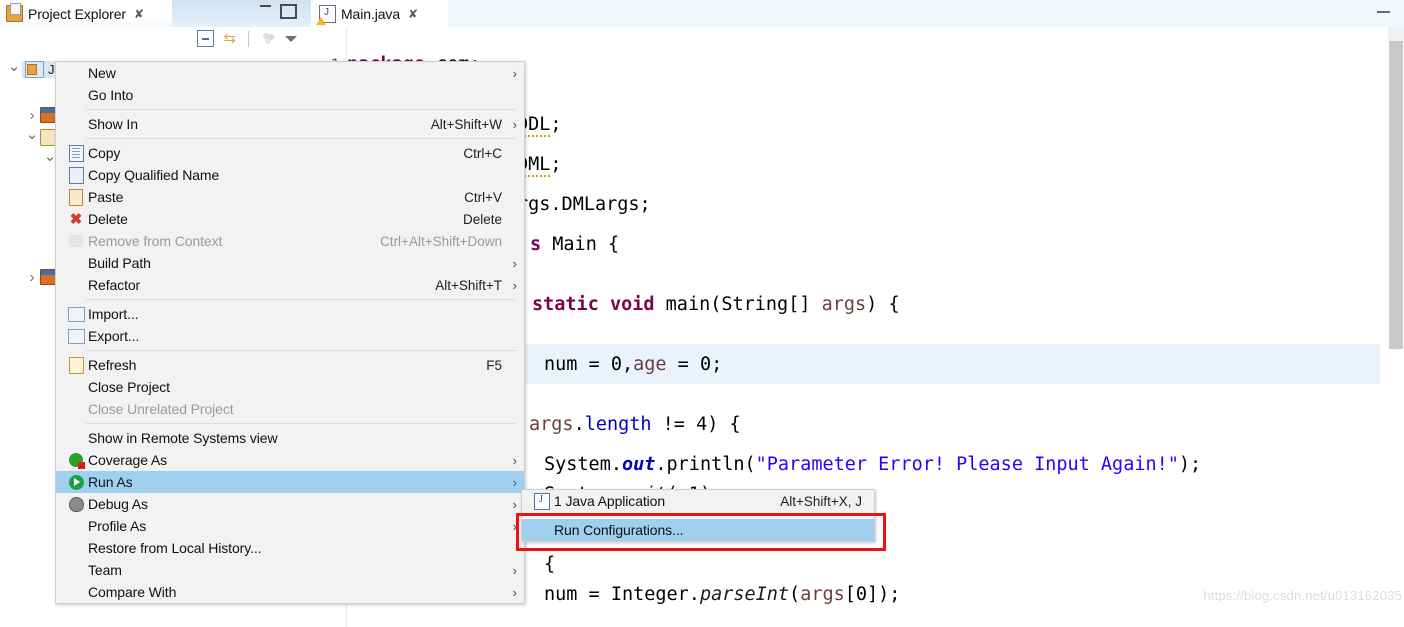  I want to click on menu-item-build-path: Build Path ›, so click(290, 263).